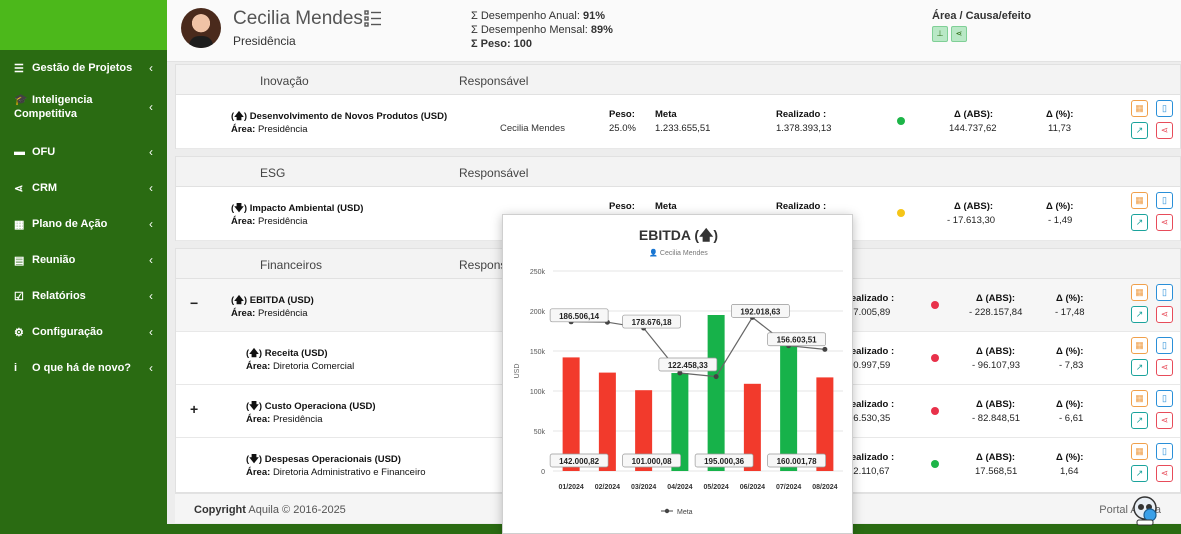 This screenshot has height=534, width=1181. What do you see at coordinates (1069, 471) in the screenshot?
I see `pct-value: 1,64` at bounding box center [1069, 471].